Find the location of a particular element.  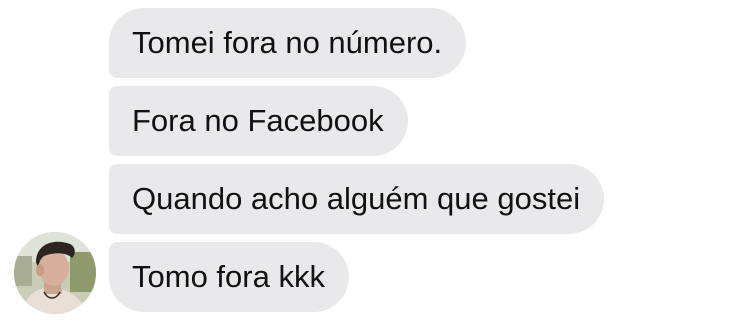

message-bubble: Quando acho alguém que gostei is located at coordinates (357, 199).